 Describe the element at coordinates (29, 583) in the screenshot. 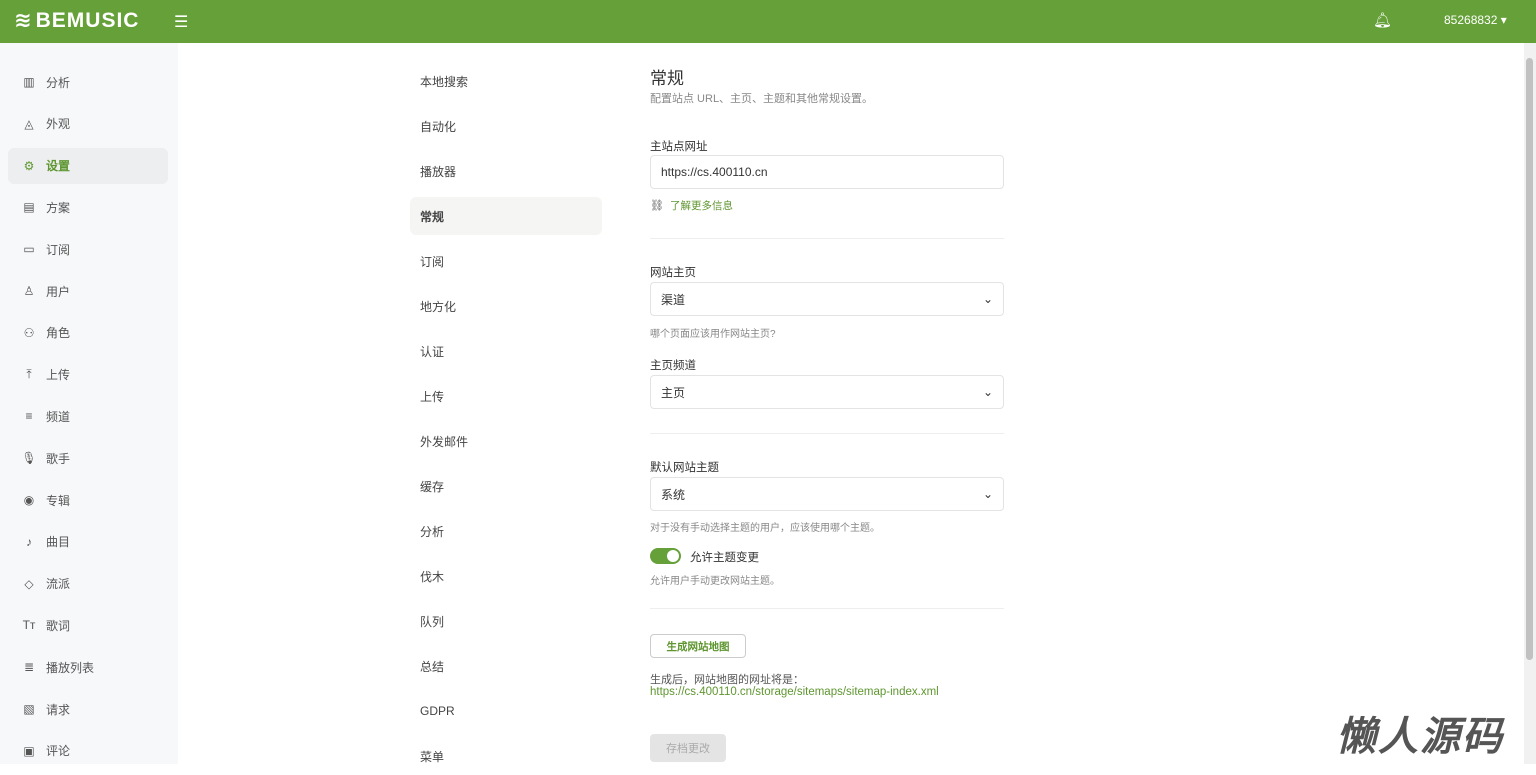

I see `tag-icon: ◇` at that location.